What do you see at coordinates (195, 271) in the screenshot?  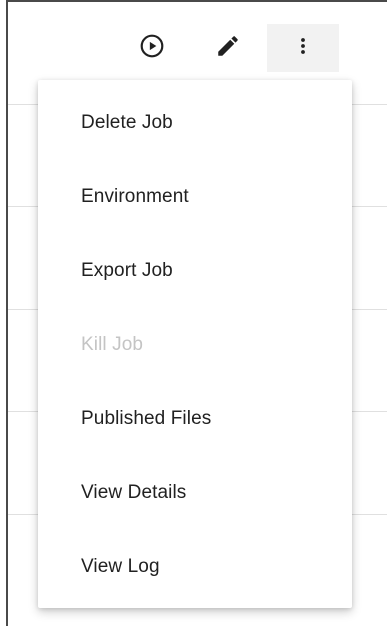 I see `menu-item-export-job: Export Job` at bounding box center [195, 271].